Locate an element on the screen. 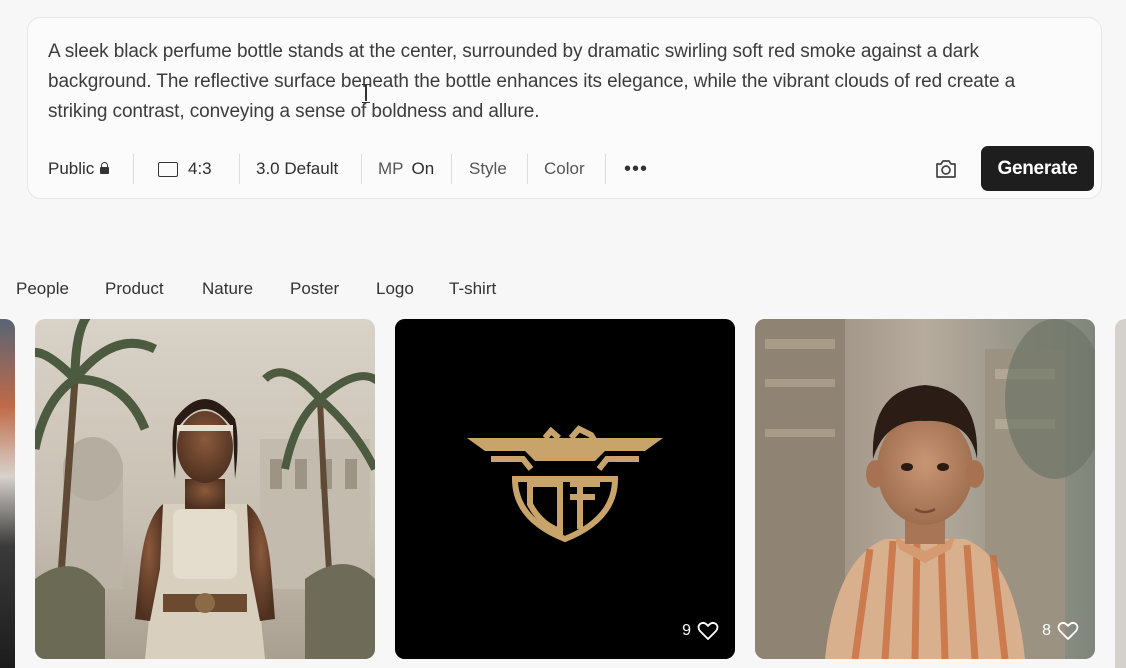  like-counter: 8 is located at coordinates (1060, 631).